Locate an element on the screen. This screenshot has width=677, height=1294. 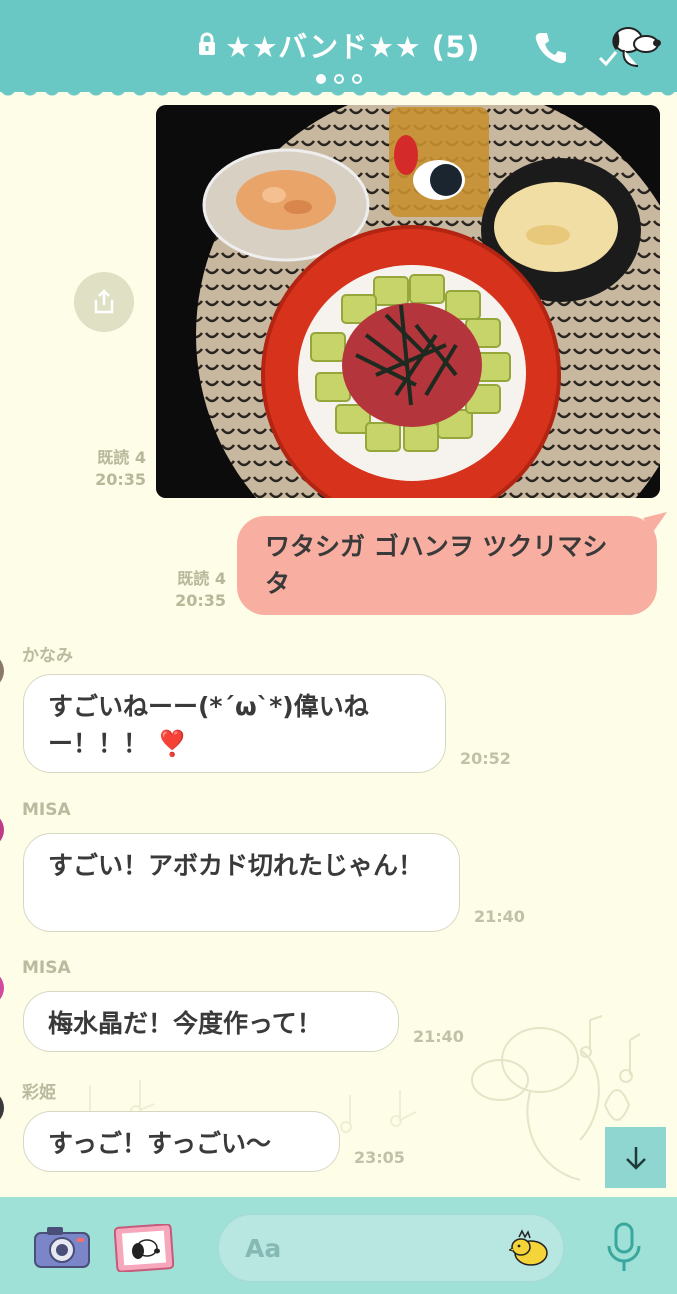
message-bubble: すっご！すっごい〜 is located at coordinates (181, 1141).